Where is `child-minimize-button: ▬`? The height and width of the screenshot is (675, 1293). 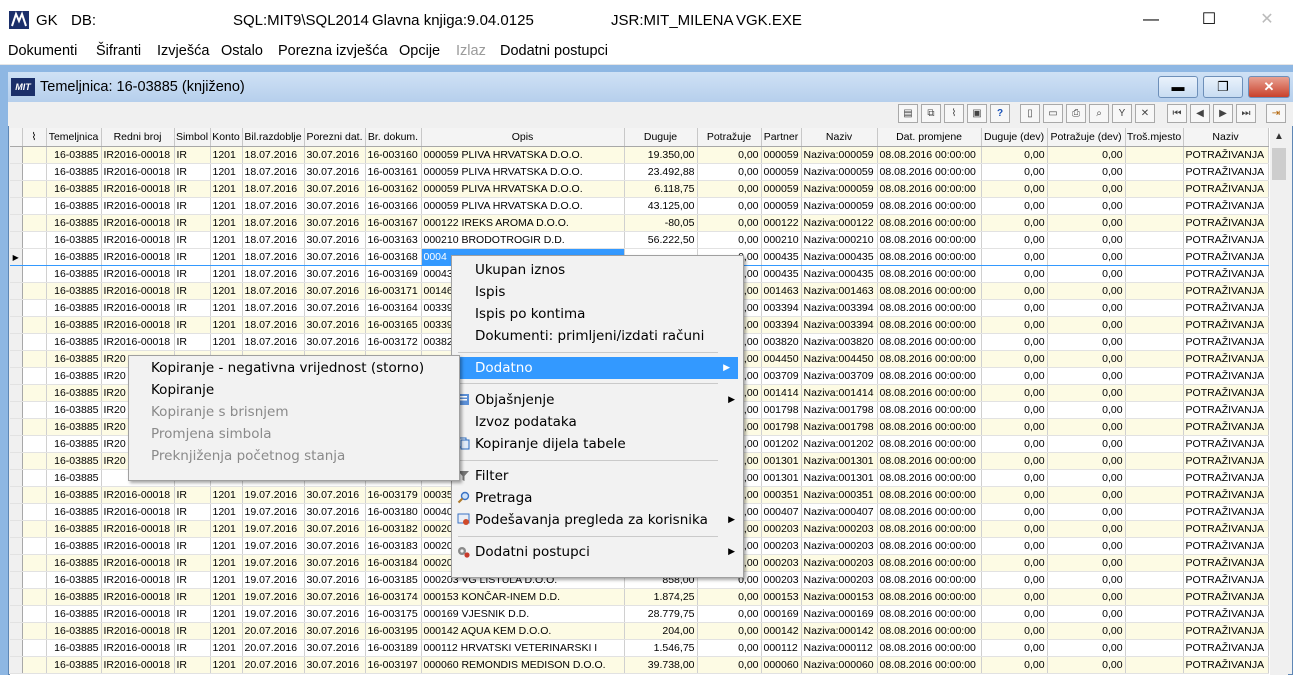 child-minimize-button: ▬ is located at coordinates (1178, 87).